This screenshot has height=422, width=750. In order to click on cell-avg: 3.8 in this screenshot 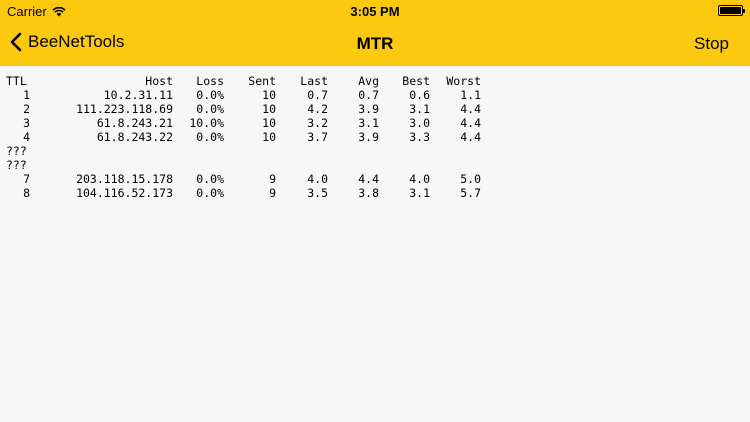, I will do `click(368, 193)`.